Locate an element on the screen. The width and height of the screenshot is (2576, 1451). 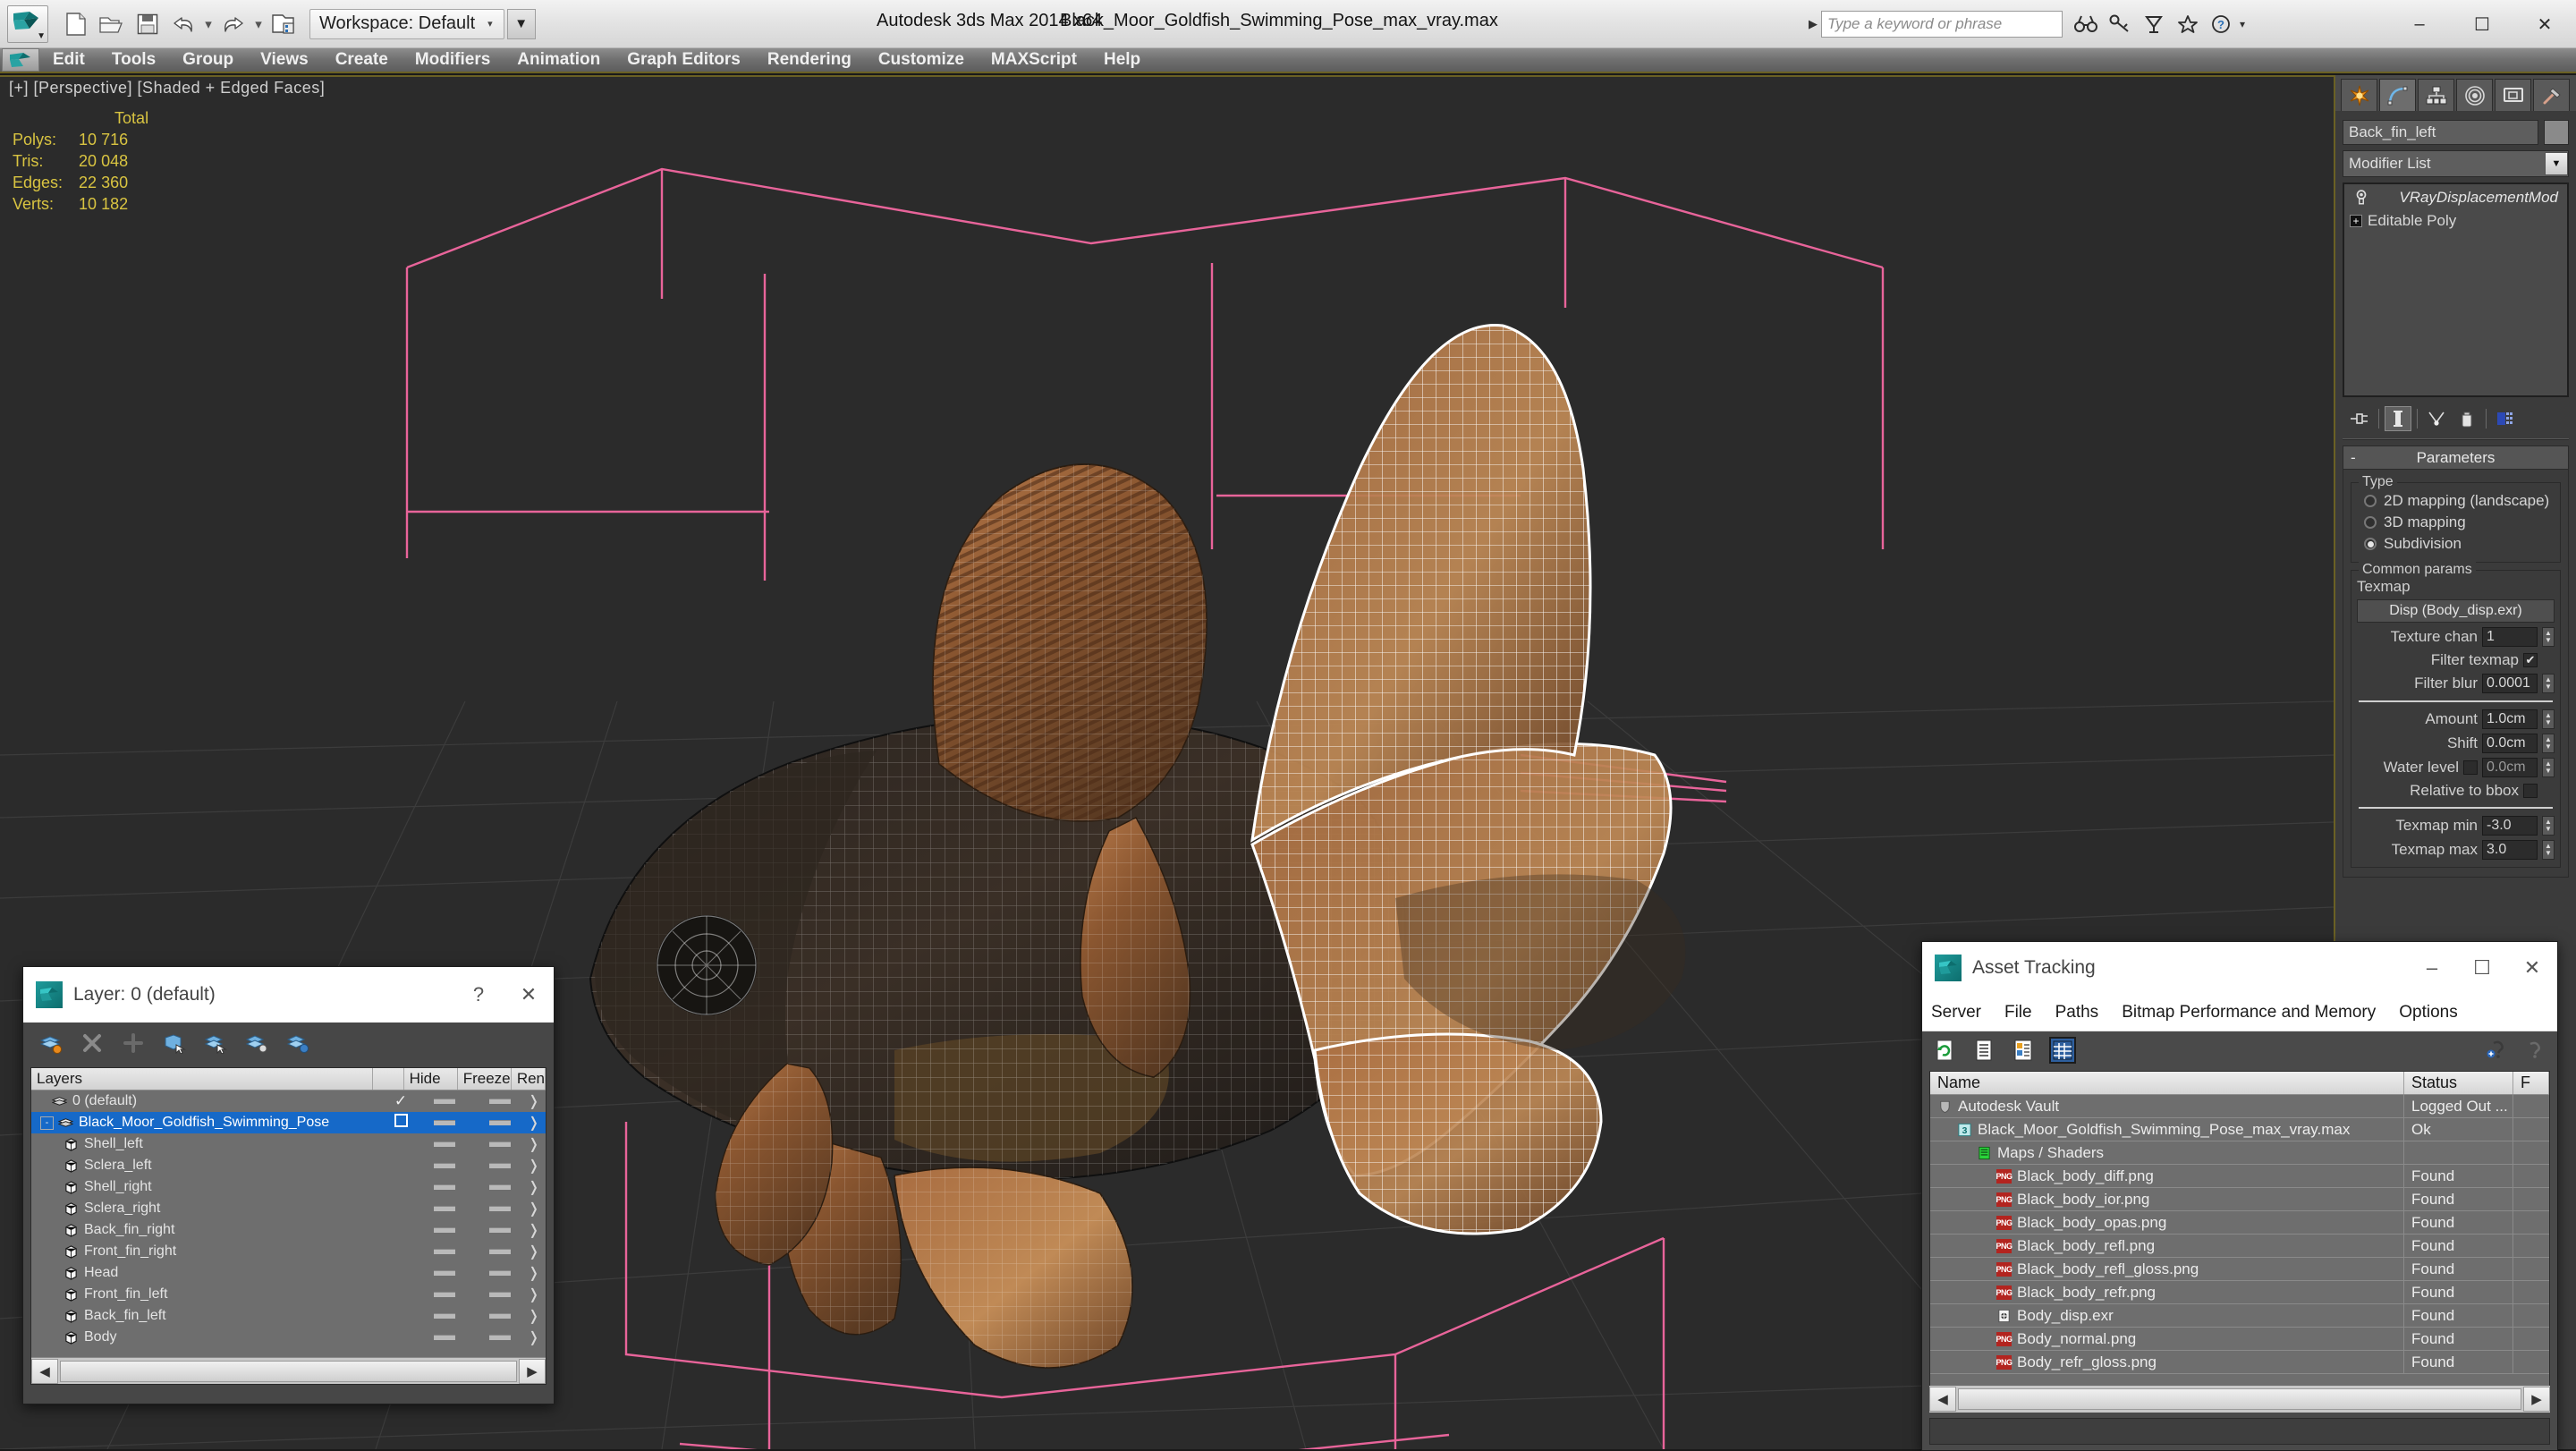
redo-dropdown-icon: ▾ is located at coordinates (258, 24).